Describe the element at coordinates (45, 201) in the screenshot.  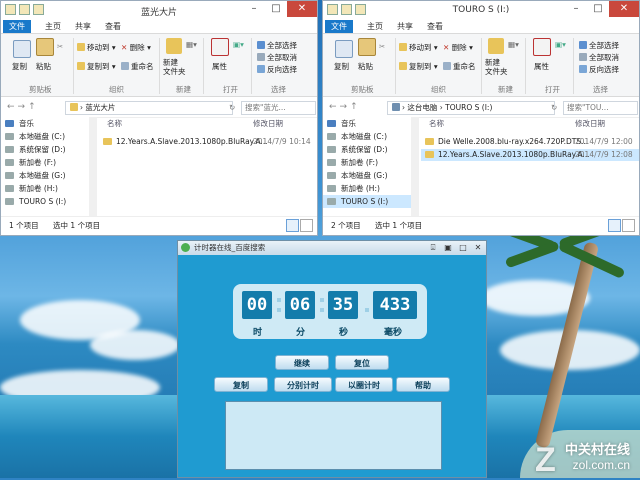
I see `nav-item: TOURO S (I:)` at that location.